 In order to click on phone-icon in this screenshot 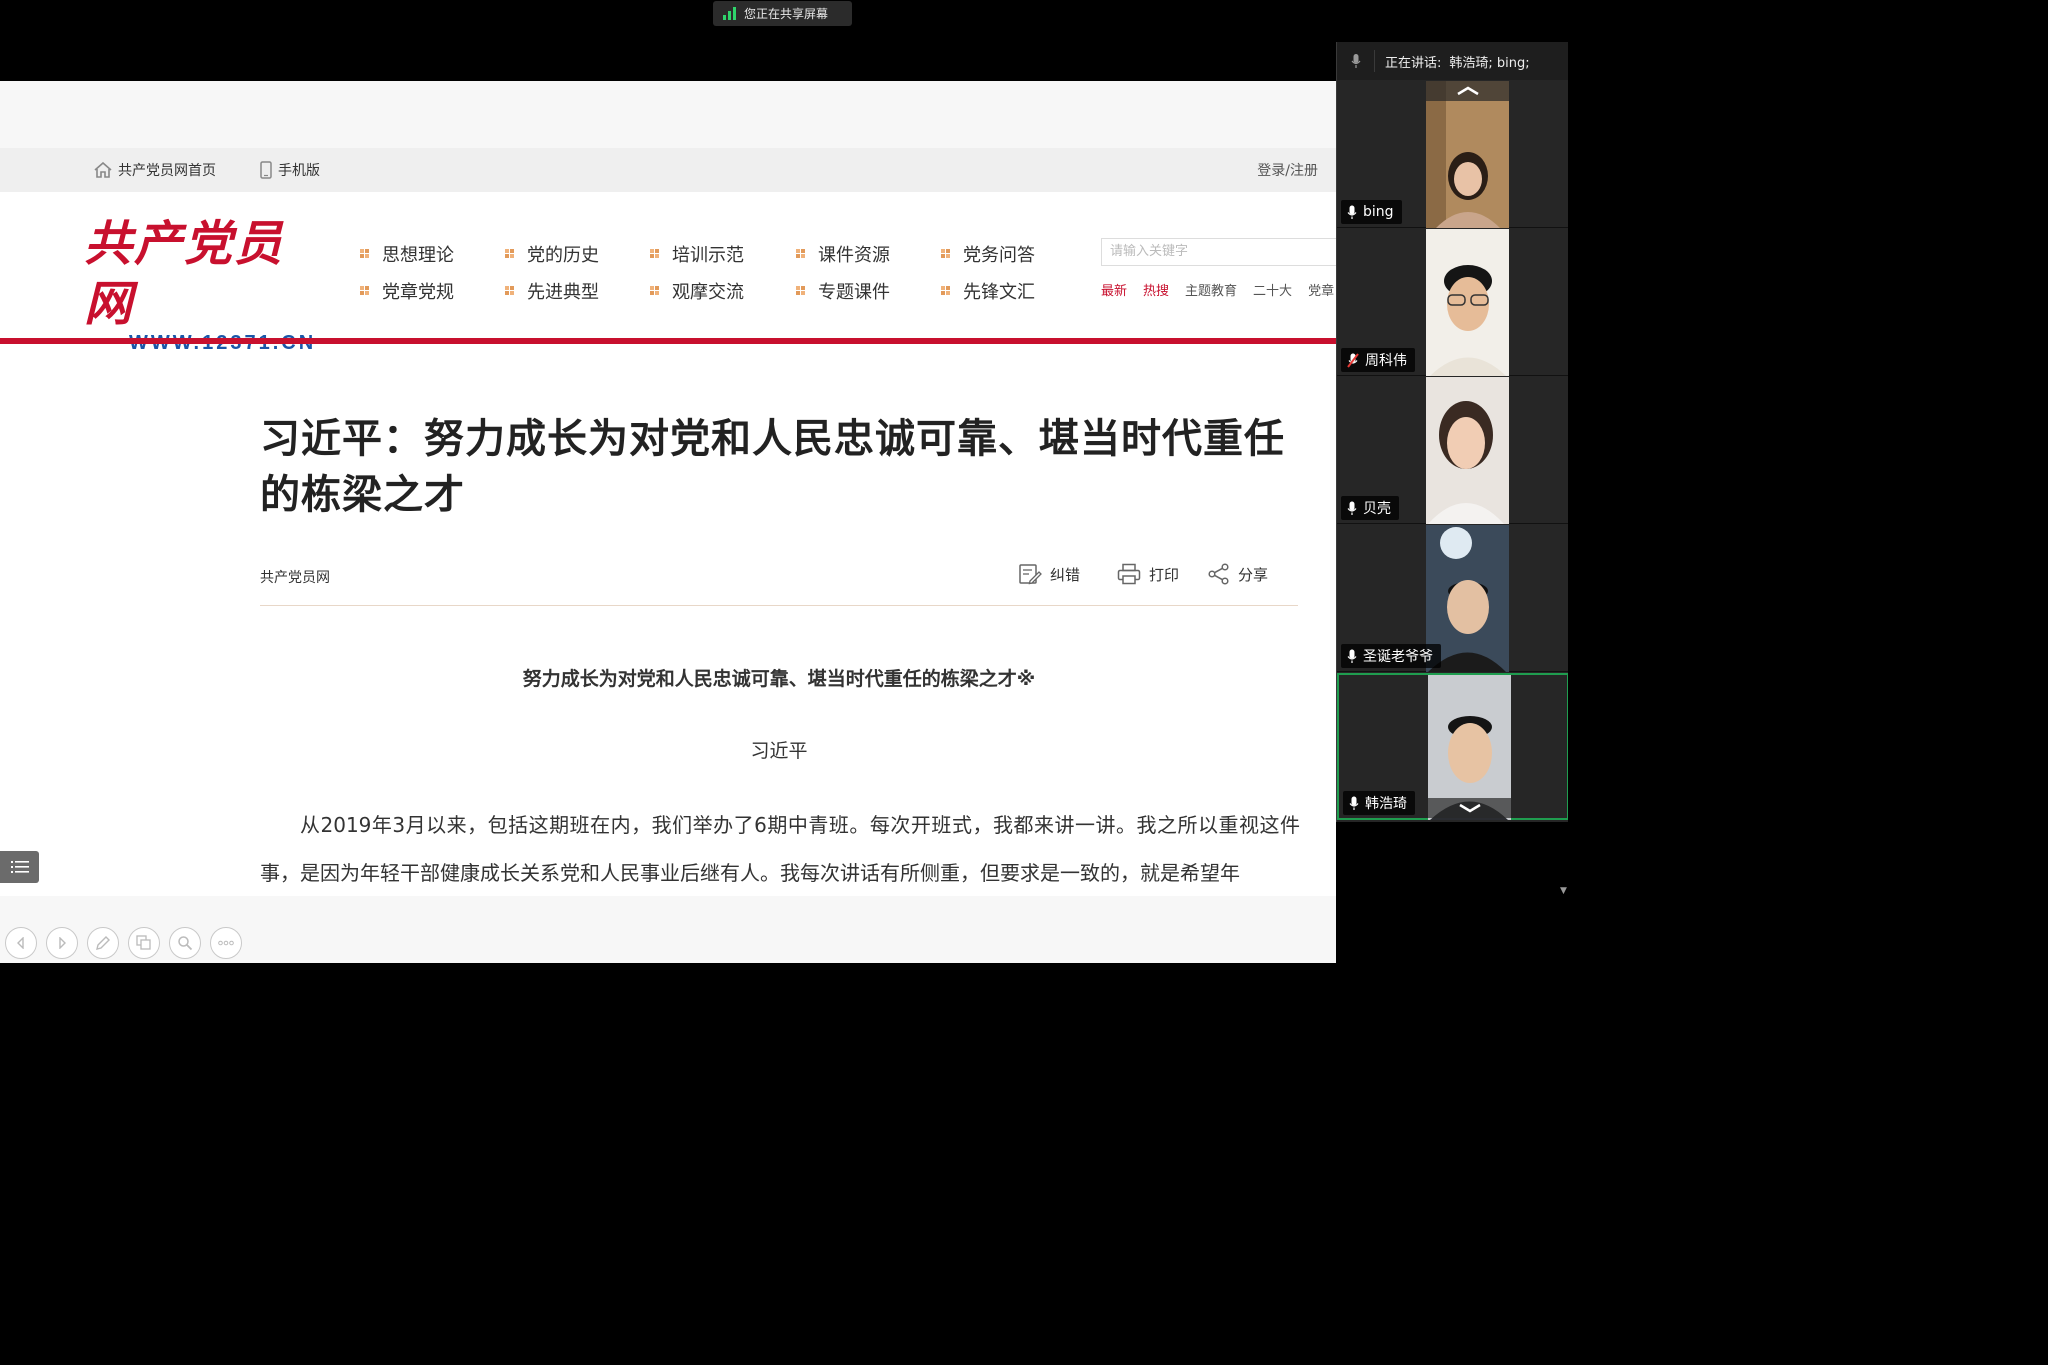, I will do `click(266, 170)`.